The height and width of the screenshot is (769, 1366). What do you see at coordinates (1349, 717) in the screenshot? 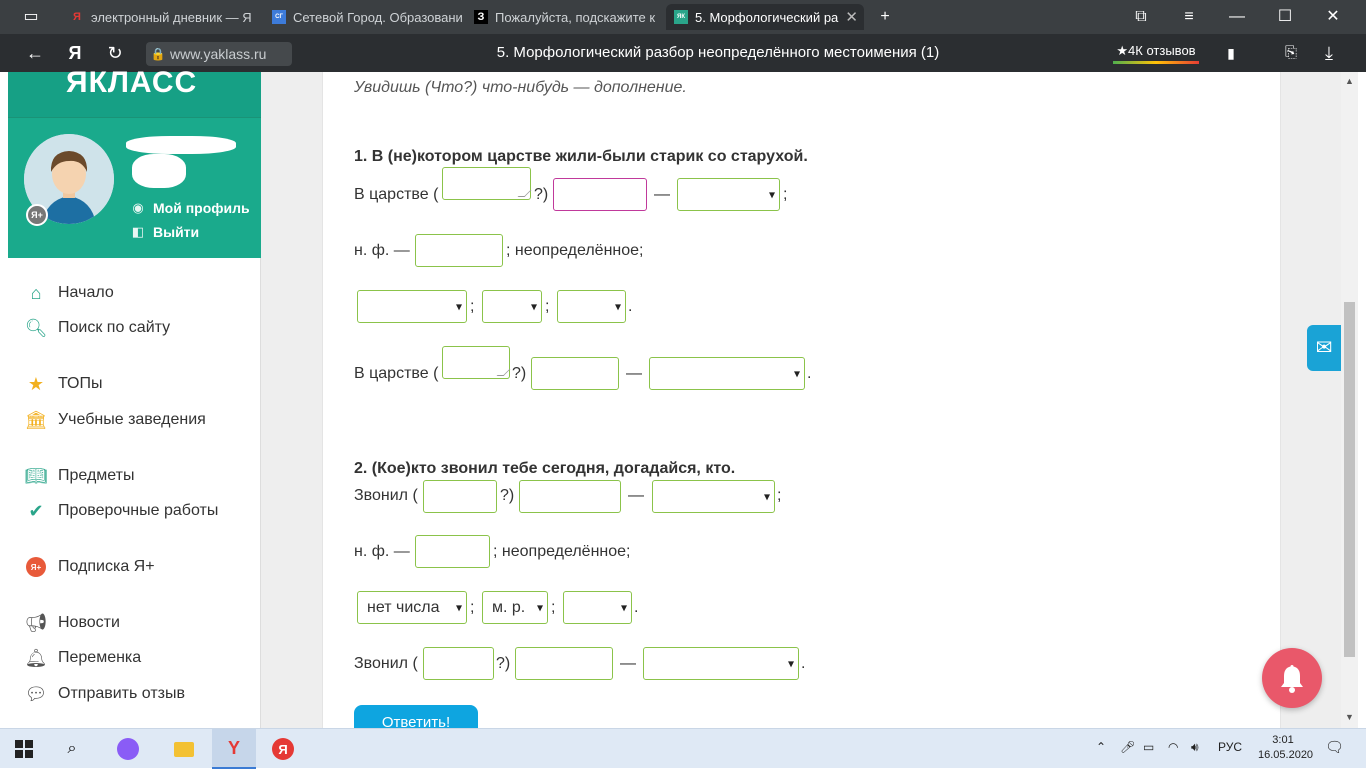
I see `scroll-down-icon: ▼` at bounding box center [1349, 717].